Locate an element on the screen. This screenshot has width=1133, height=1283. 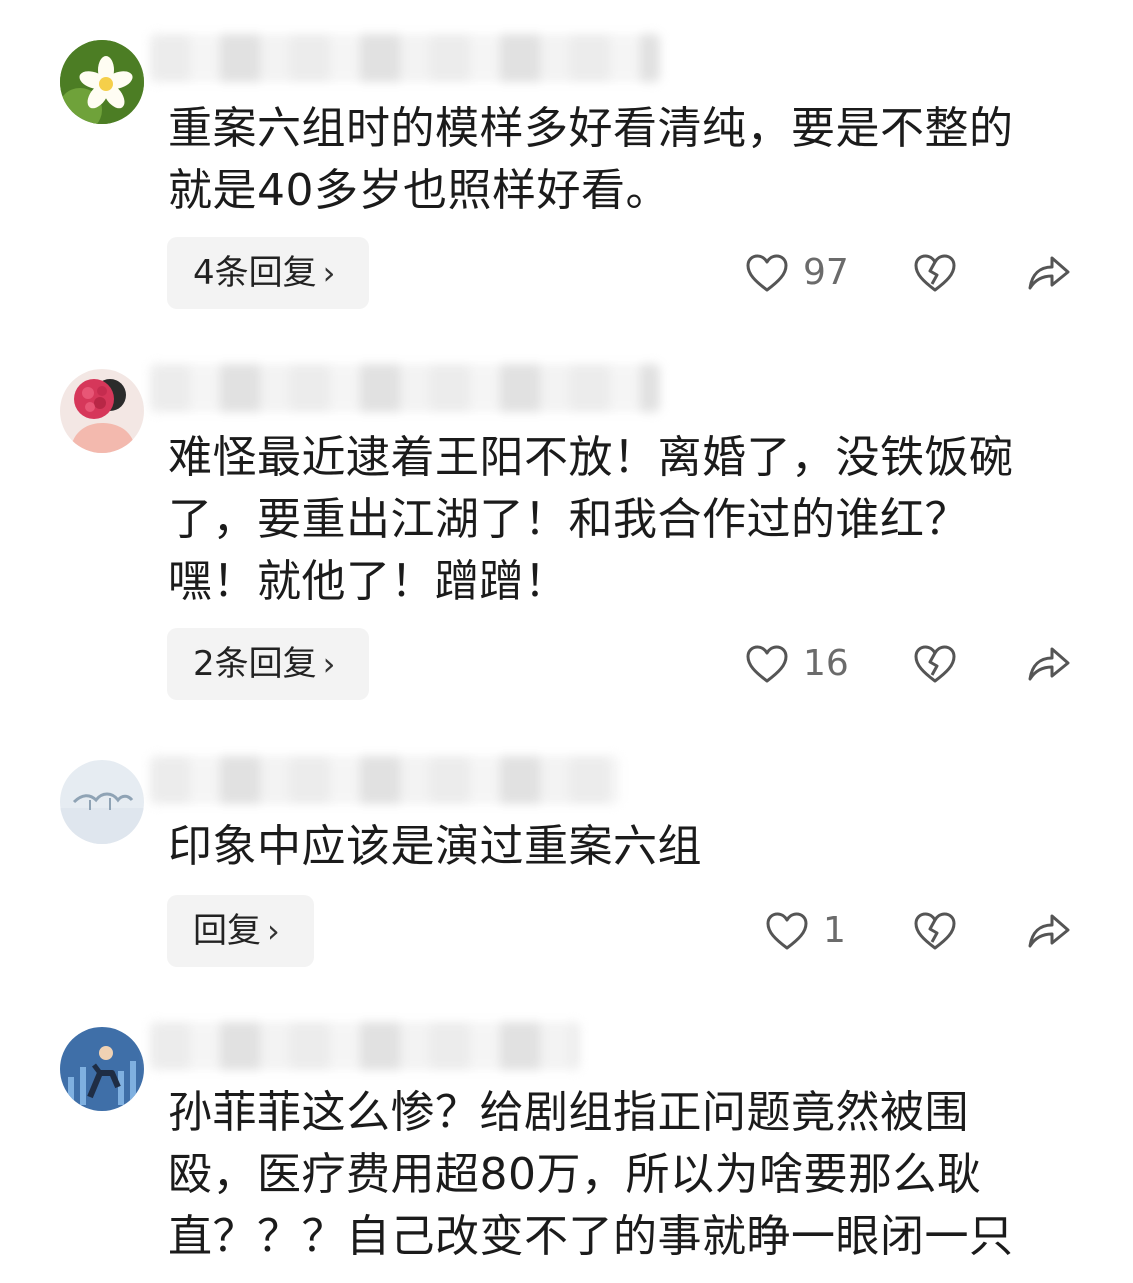
reply-button: 回复 › is located at coordinates (240, 931).